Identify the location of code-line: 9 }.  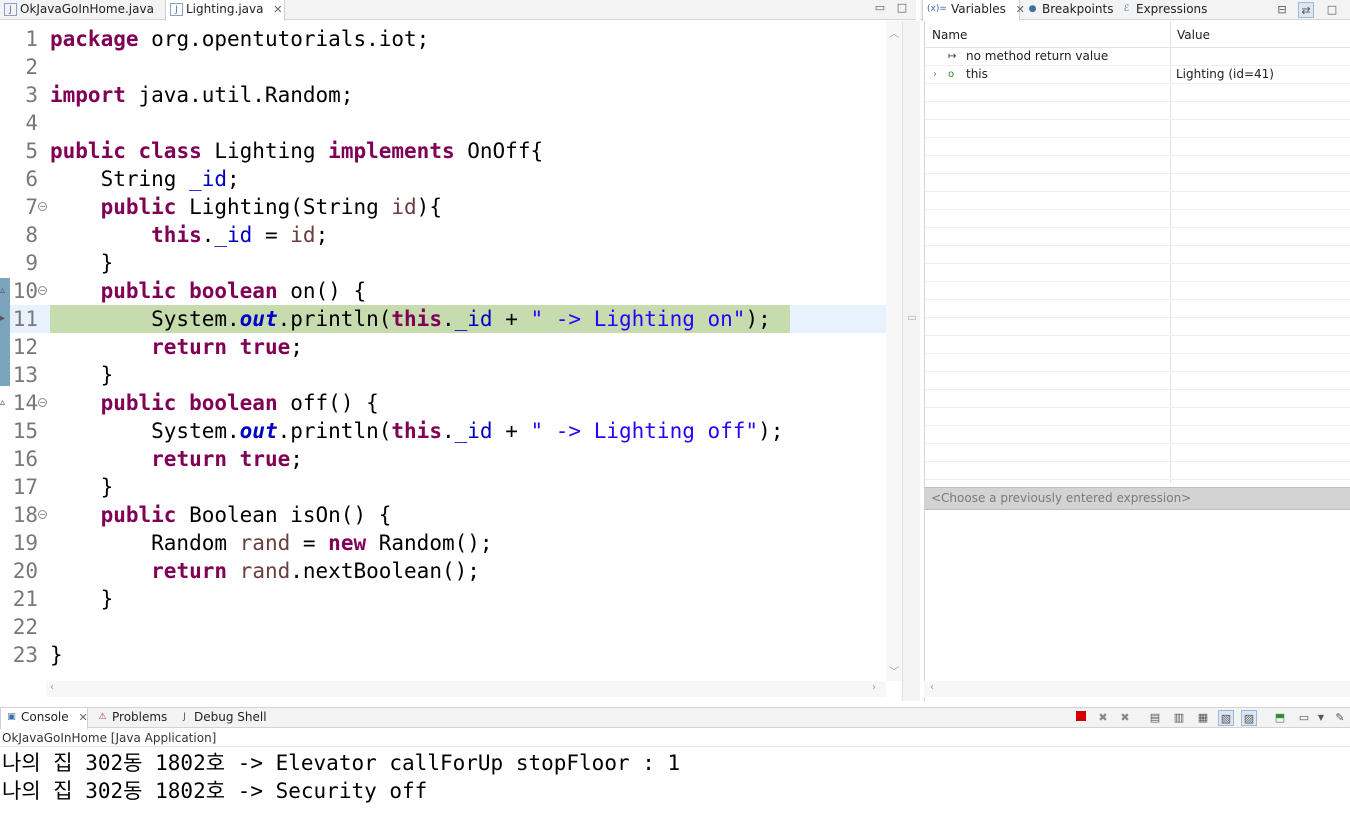
(443, 263).